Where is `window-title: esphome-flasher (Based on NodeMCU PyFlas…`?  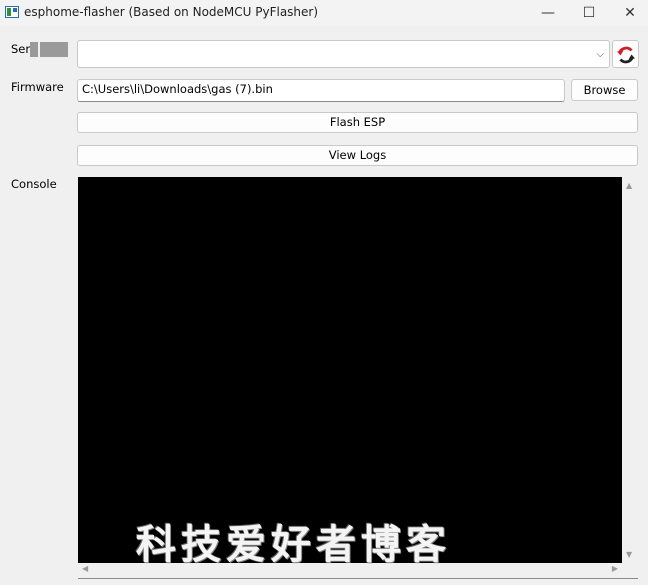 window-title: esphome-flasher (Based on NodeMCU PyFlas… is located at coordinates (171, 12).